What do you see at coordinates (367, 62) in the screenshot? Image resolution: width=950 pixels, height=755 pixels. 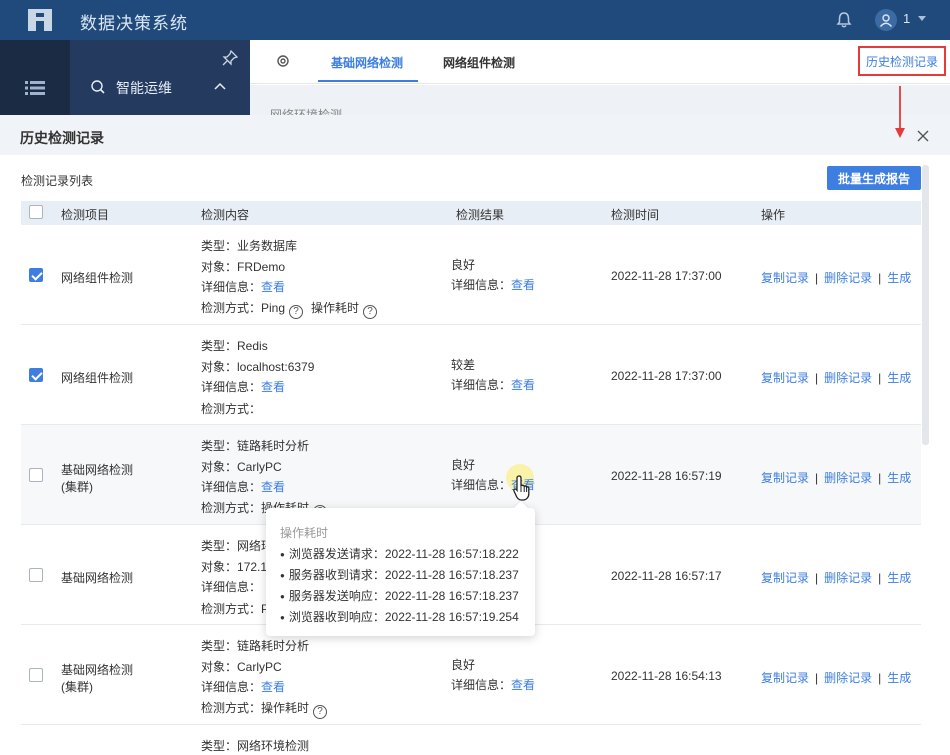 I see `tab-basic-network: 基础网络检测` at bounding box center [367, 62].